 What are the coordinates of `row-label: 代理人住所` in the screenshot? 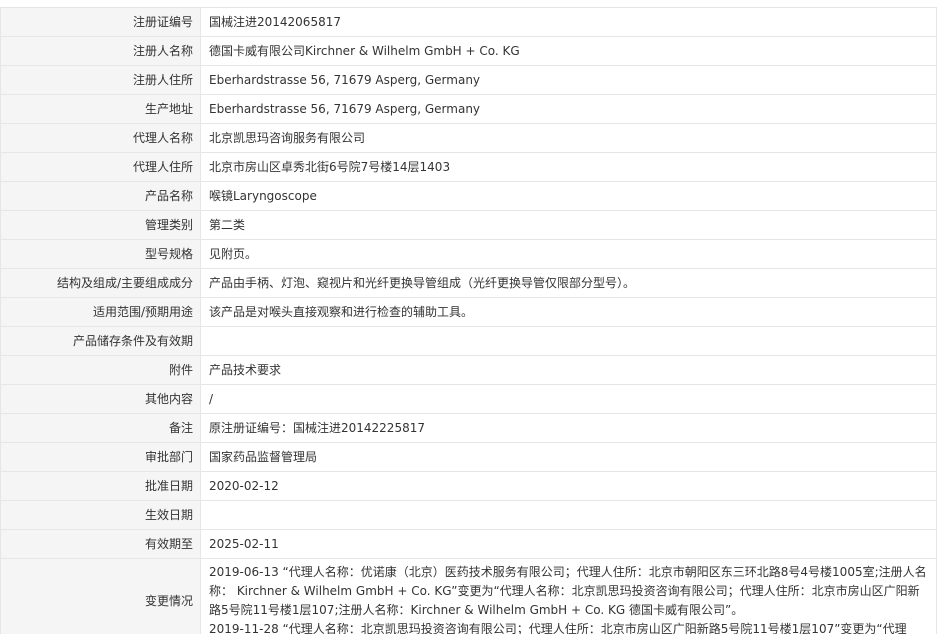 It's located at (100, 167).